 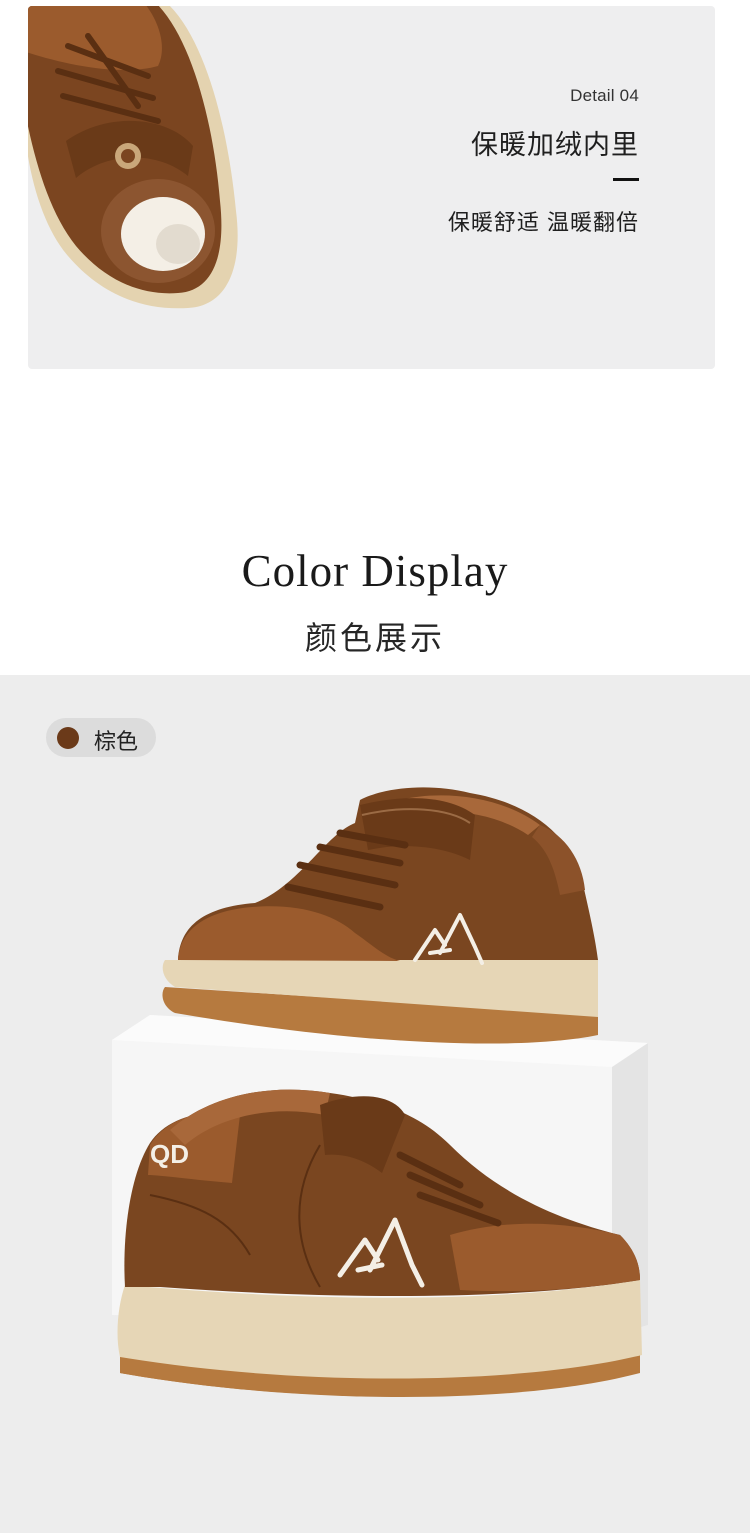 What do you see at coordinates (68, 738) in the screenshot?
I see `brown-swatch-icon` at bounding box center [68, 738].